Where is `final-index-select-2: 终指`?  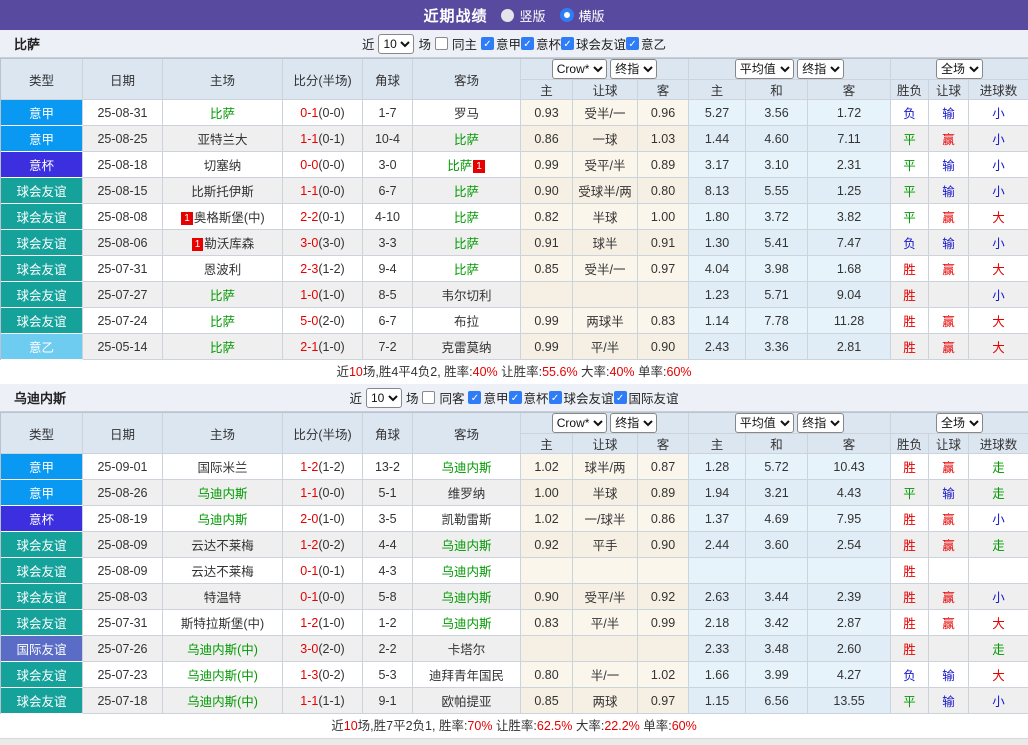
final-index-select-2: 终指 is located at coordinates (821, 69).